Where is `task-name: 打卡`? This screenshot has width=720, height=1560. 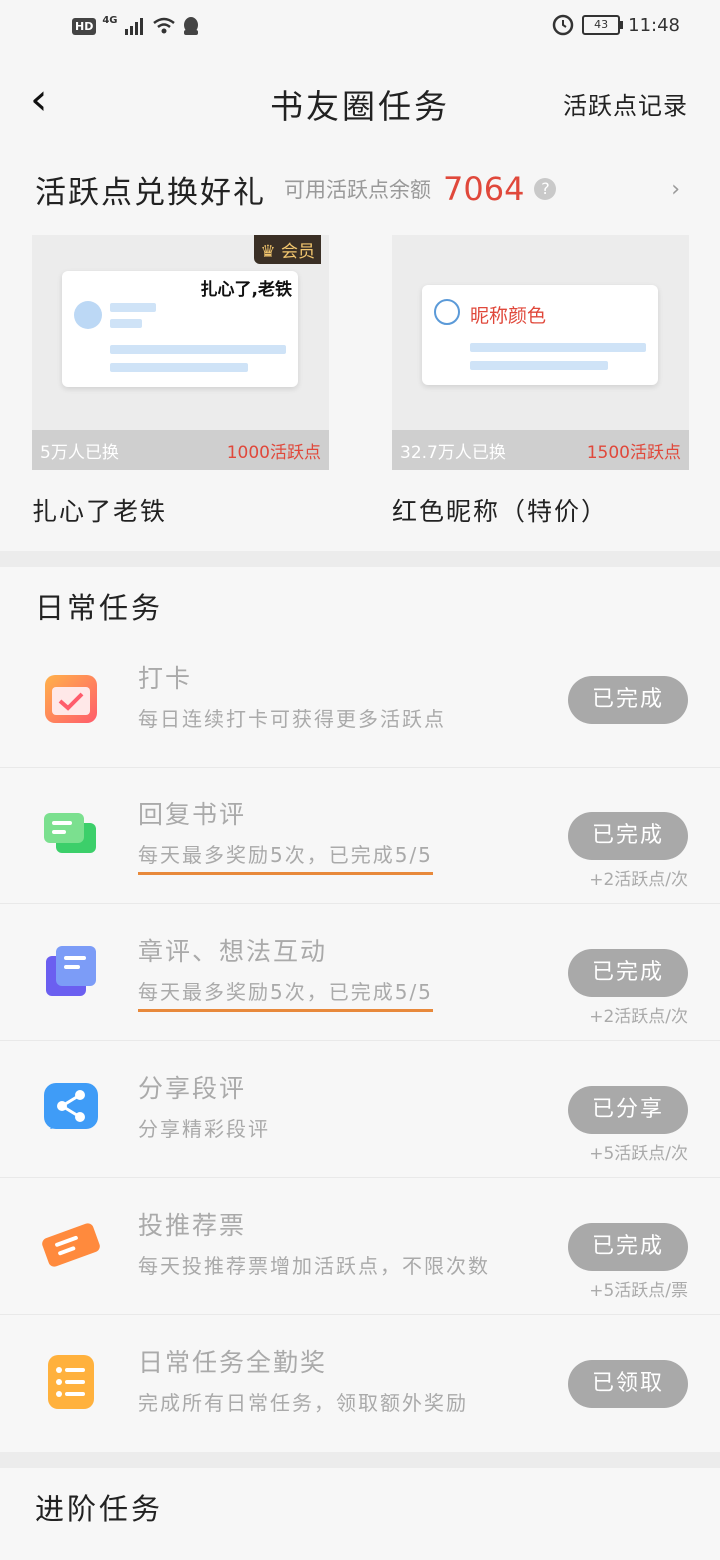 task-name: 打卡 is located at coordinates (165, 678).